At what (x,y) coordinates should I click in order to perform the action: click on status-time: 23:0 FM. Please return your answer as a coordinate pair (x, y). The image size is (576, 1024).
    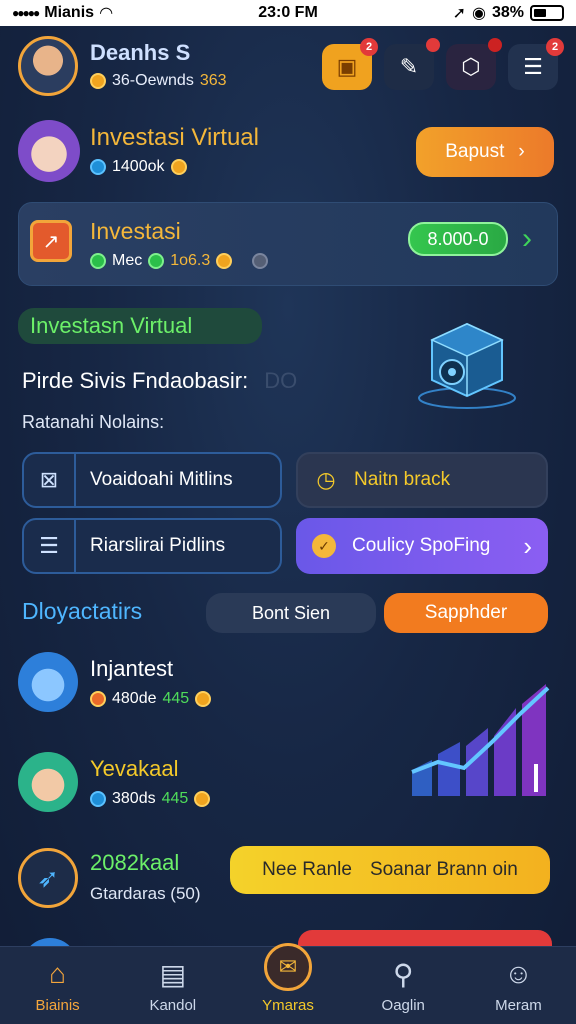
    Looking at the image, I should click on (288, 12).